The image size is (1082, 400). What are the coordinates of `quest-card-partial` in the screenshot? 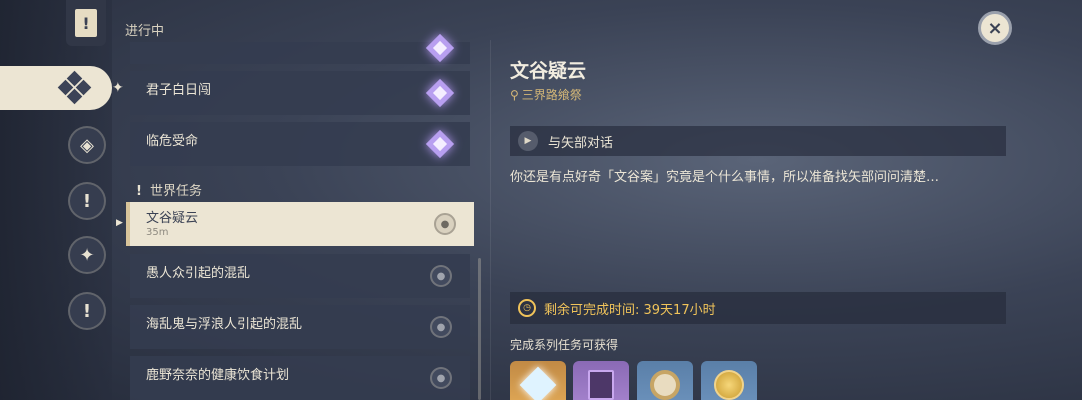 It's located at (300, 48).